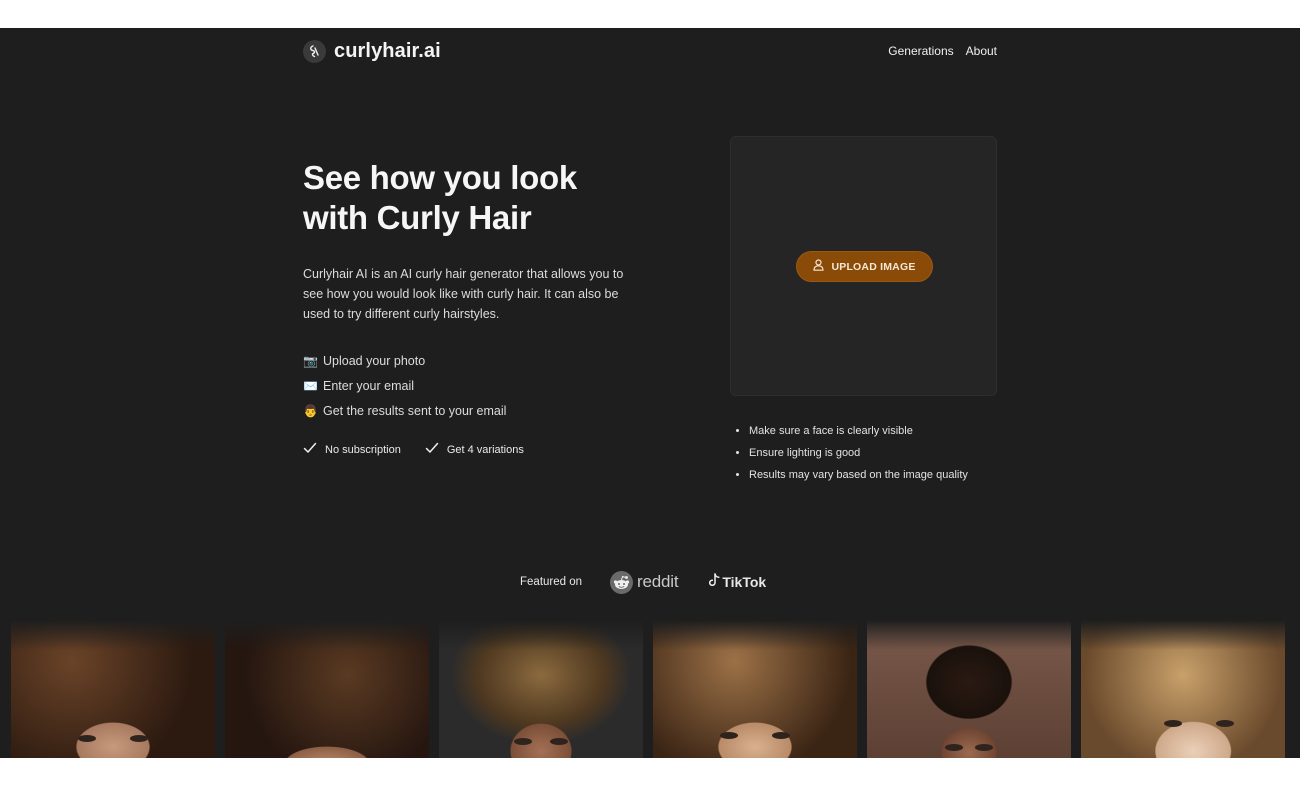 The width and height of the screenshot is (1300, 788). I want to click on man-icon: 👨, so click(310, 410).